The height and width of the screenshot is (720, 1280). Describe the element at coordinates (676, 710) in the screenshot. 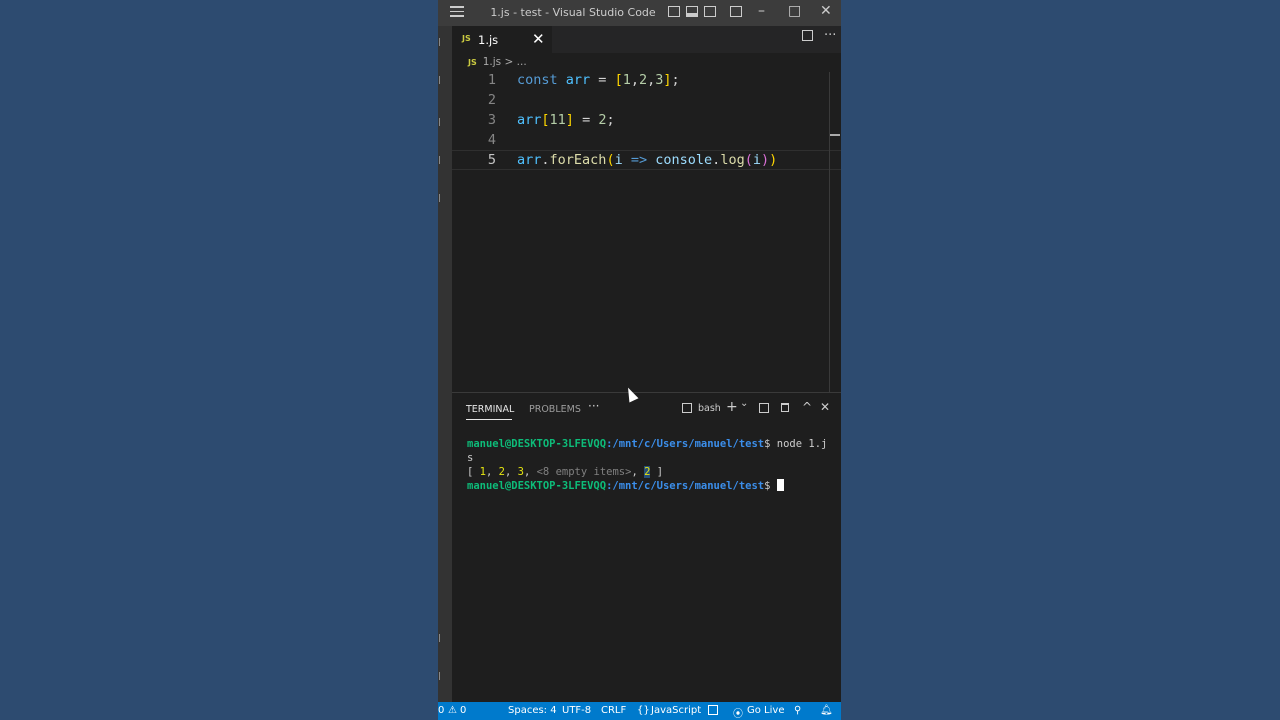

I see `status-language: JavaScript` at that location.